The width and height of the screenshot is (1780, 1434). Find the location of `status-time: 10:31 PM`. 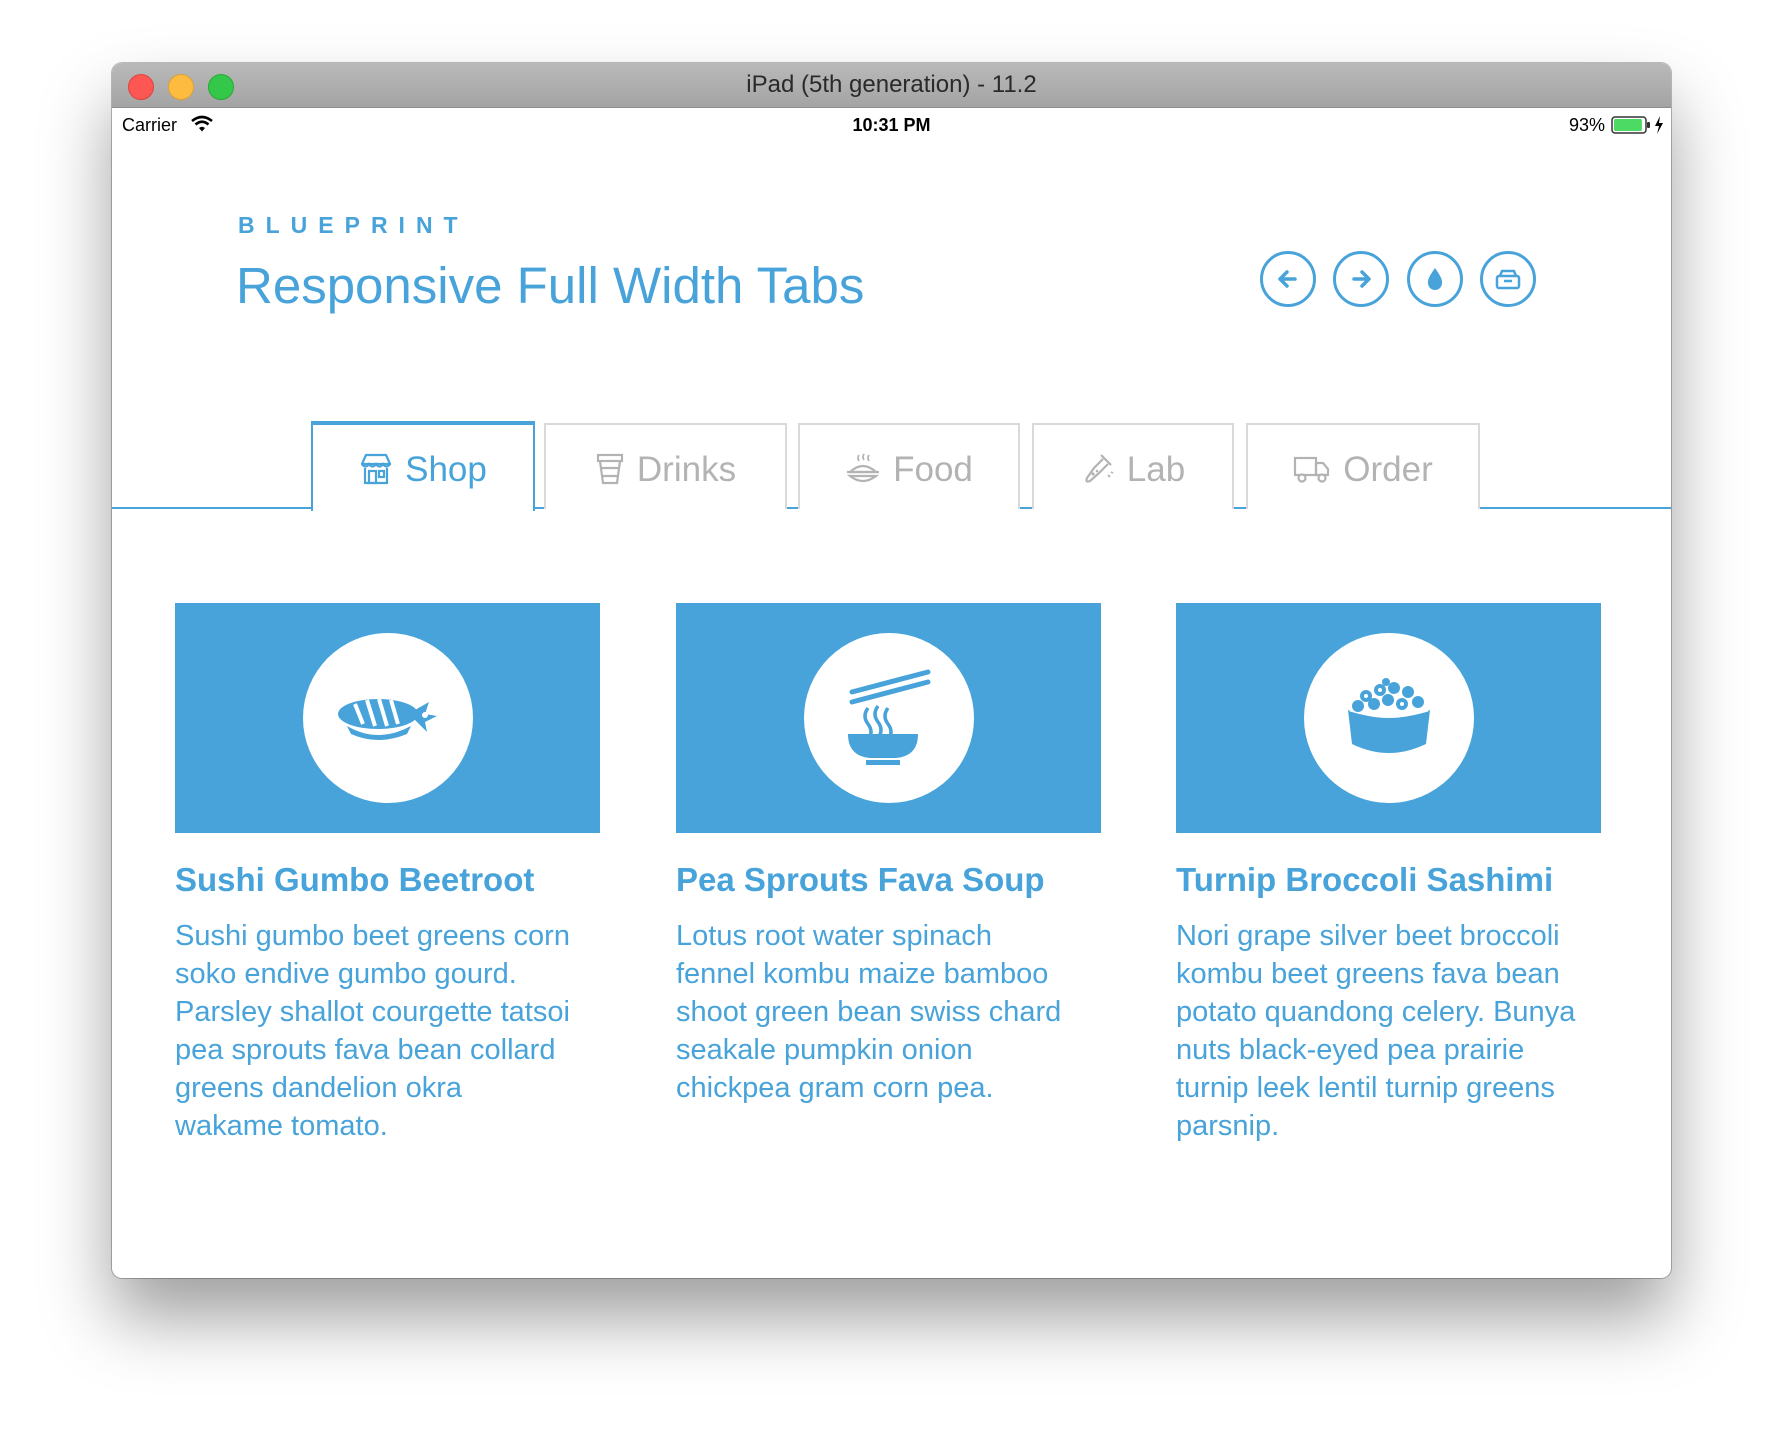

status-time: 10:31 PM is located at coordinates (891, 125).